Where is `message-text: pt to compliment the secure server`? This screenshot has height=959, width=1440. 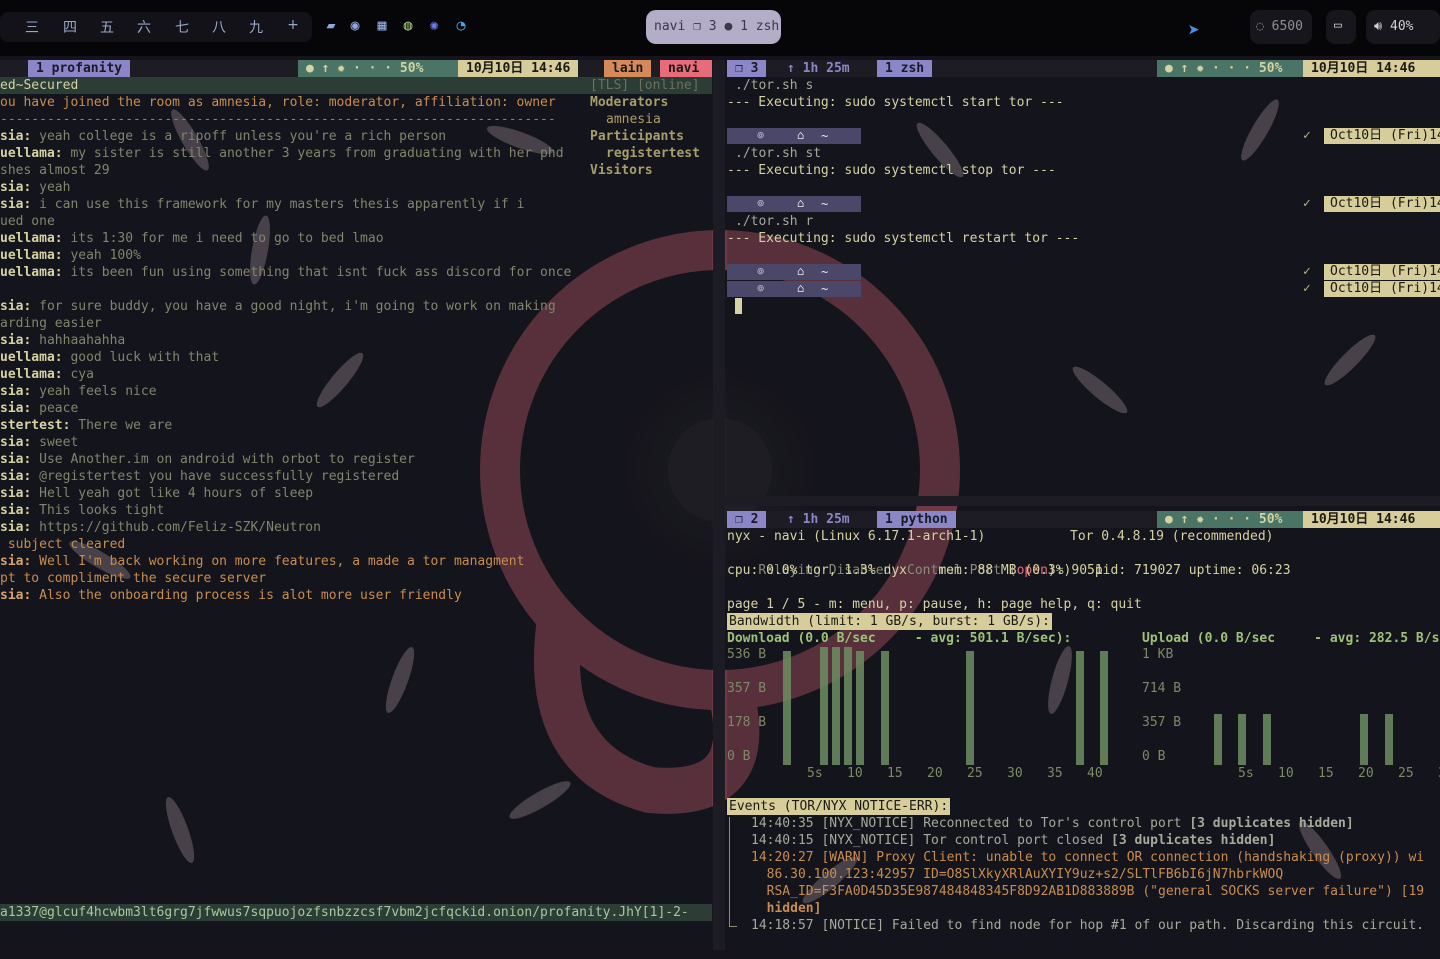 message-text: pt to compliment the secure server is located at coordinates (133, 578).